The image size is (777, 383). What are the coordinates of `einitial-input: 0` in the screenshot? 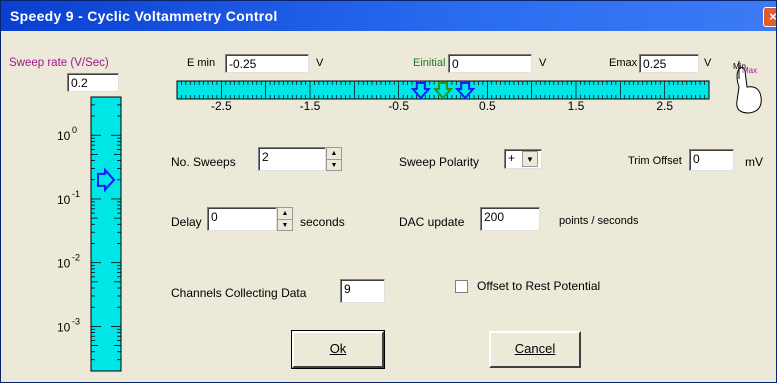 It's located at (490, 63).